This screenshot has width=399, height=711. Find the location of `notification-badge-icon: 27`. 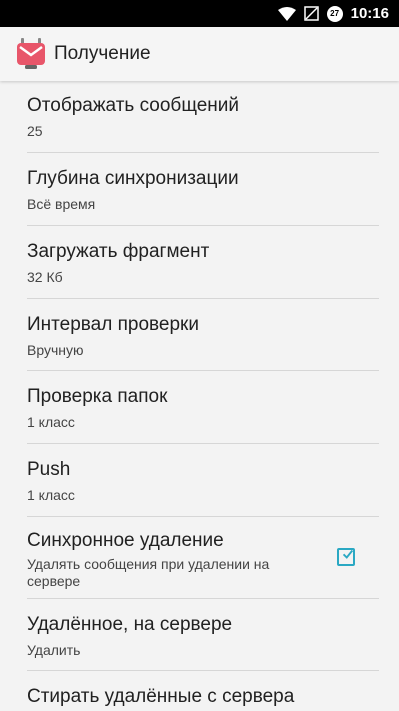

notification-badge-icon: 27 is located at coordinates (334, 13).